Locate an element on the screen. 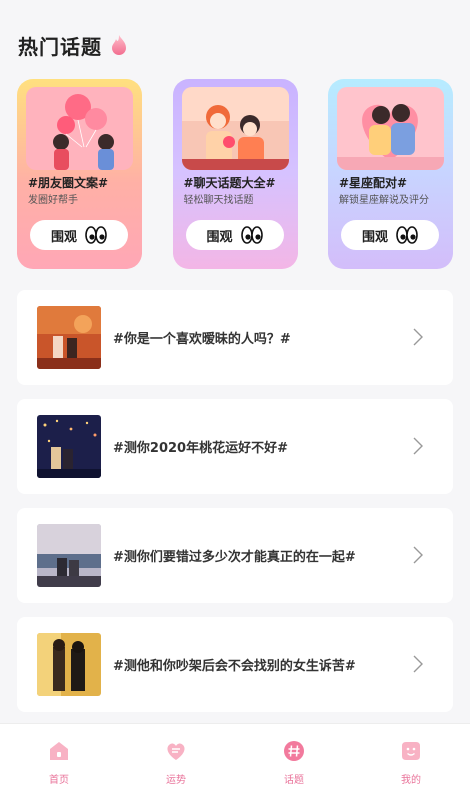  tab-profile: 我的 is located at coordinates (411, 763).